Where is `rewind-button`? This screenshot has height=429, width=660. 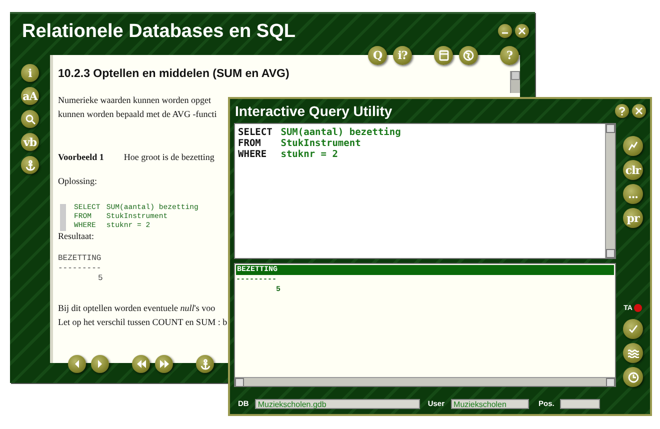 rewind-button is located at coordinates (141, 364).